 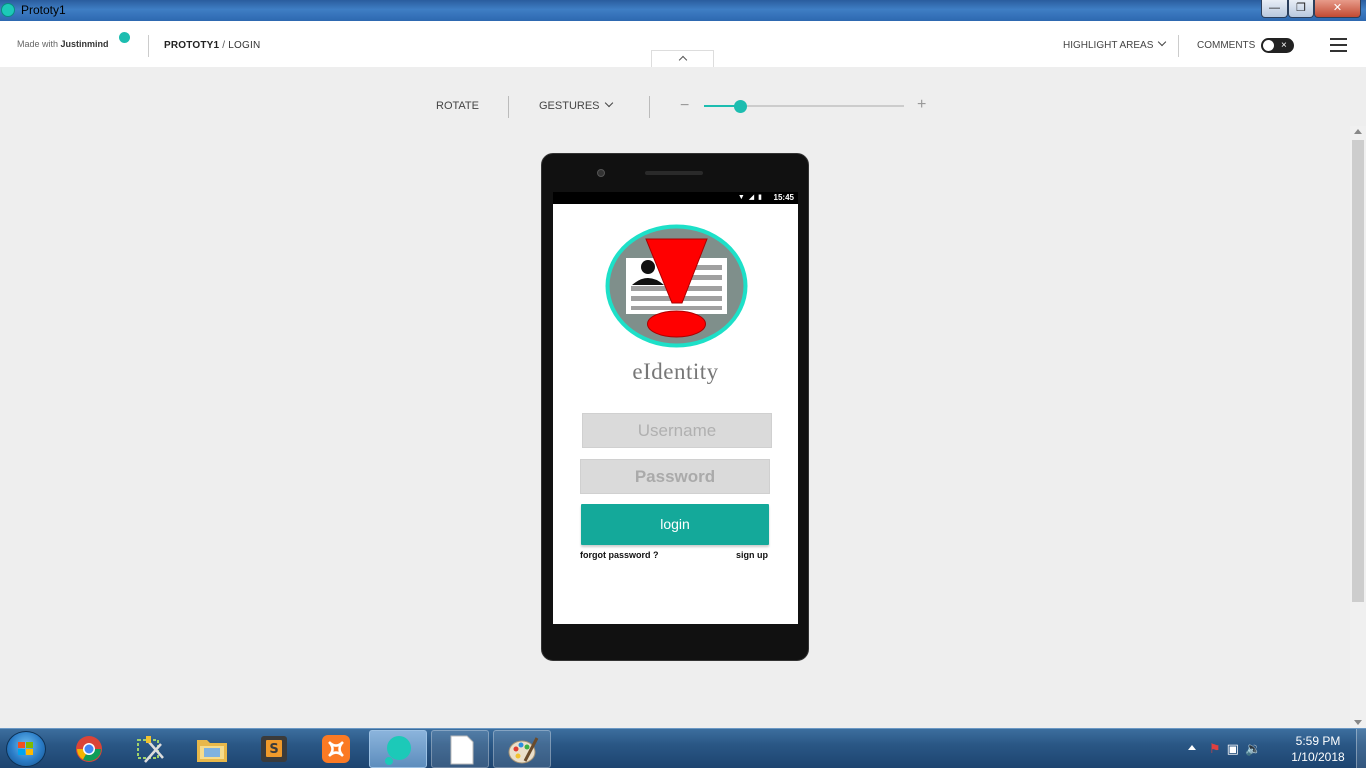 I want to click on svg-text: S, so click(x=273, y=749).